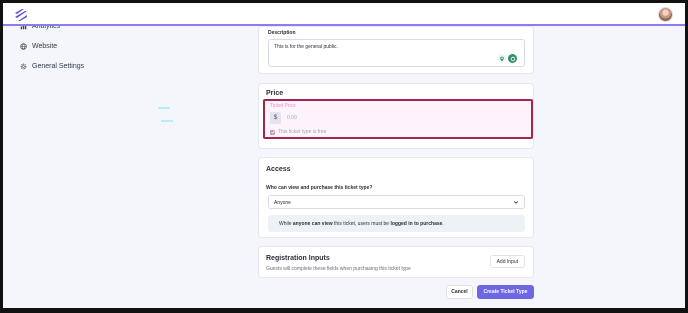 The height and width of the screenshot is (313, 688). I want to click on textarea-tools, so click(507, 58).